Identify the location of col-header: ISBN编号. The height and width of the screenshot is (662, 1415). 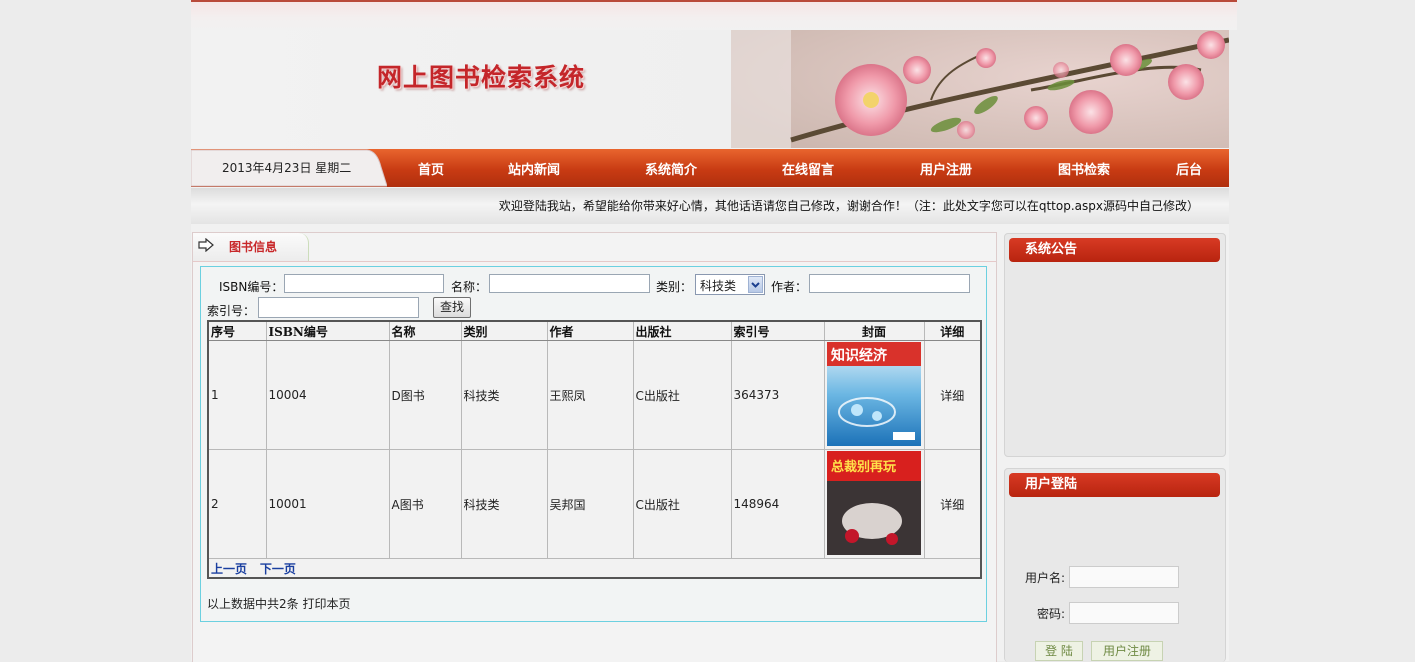
(327, 330).